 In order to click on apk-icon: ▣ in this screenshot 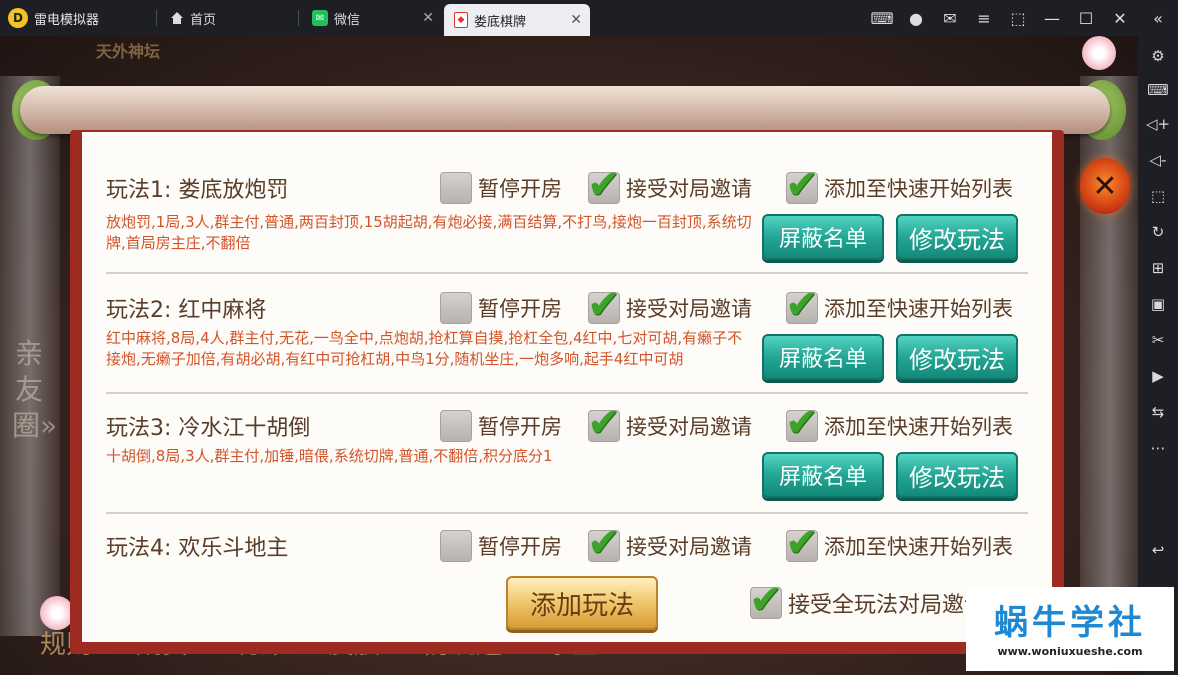, I will do `click(1158, 304)`.